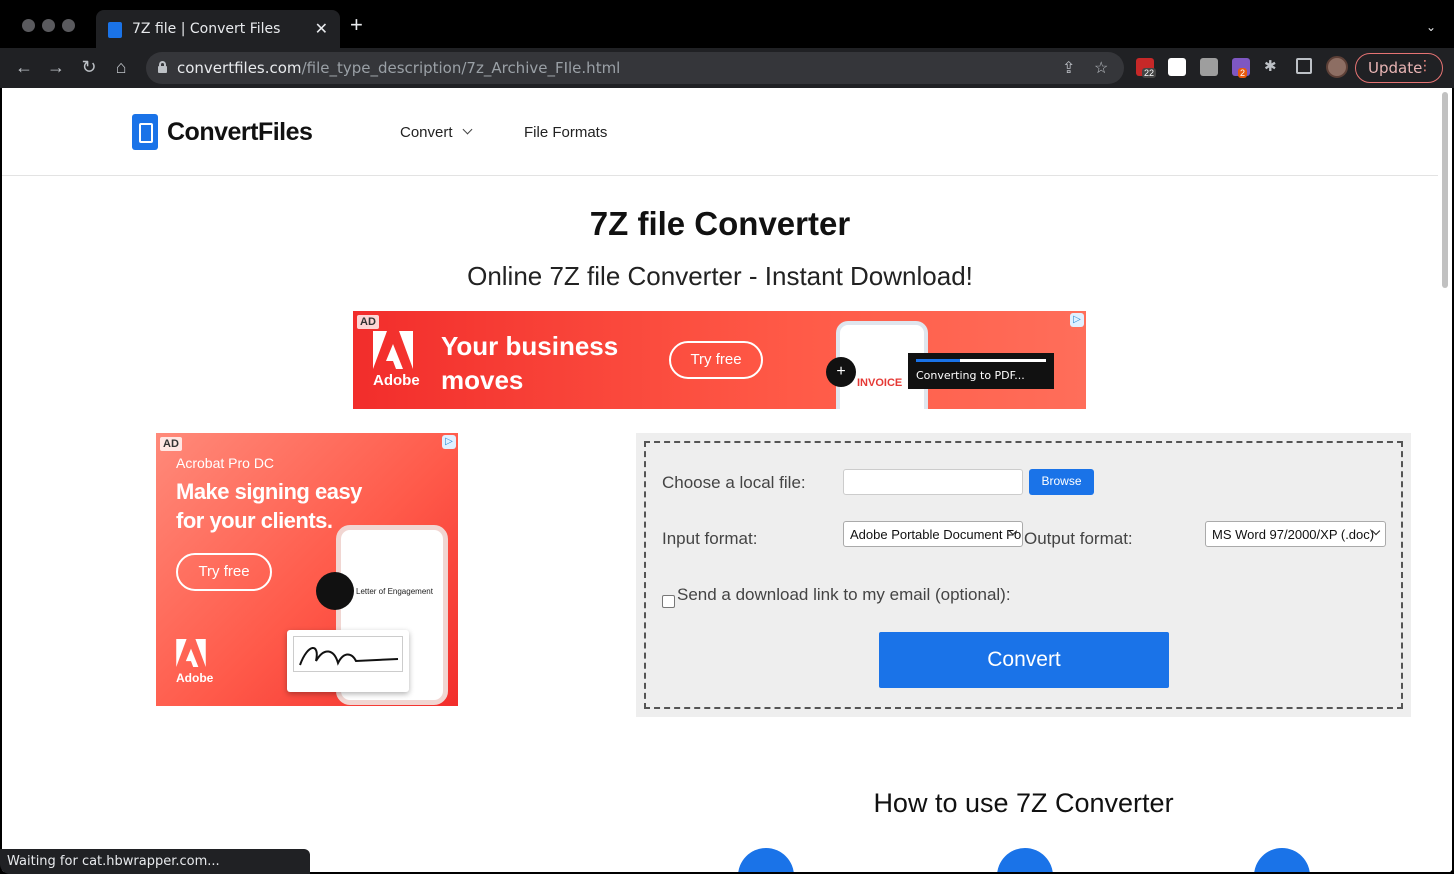 Image resolution: width=1454 pixels, height=874 pixels. Describe the element at coordinates (1149, 73) in the screenshot. I see `extension-badge: 22` at that location.